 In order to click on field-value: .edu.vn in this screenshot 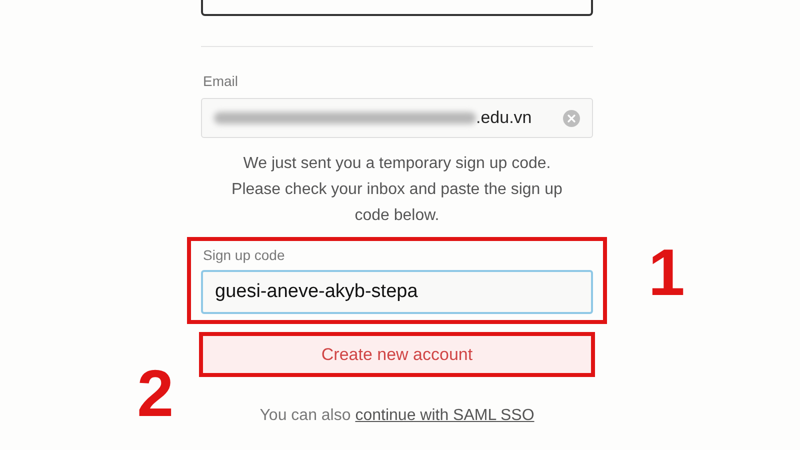, I will do `click(504, 118)`.